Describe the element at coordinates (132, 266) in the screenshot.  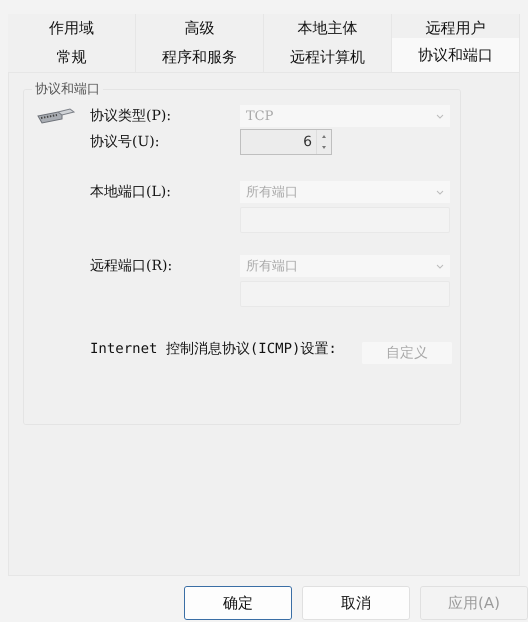
I see `field-label: 远程端口(R):` at that location.